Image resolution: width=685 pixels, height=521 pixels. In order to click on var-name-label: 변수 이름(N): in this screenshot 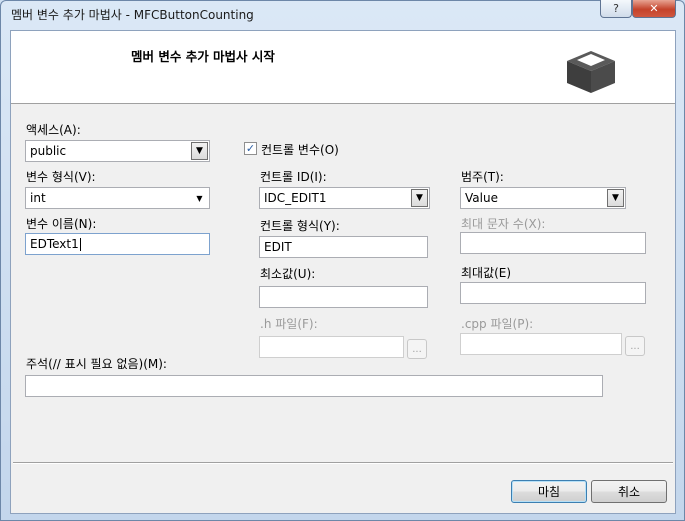, I will do `click(61, 224)`.